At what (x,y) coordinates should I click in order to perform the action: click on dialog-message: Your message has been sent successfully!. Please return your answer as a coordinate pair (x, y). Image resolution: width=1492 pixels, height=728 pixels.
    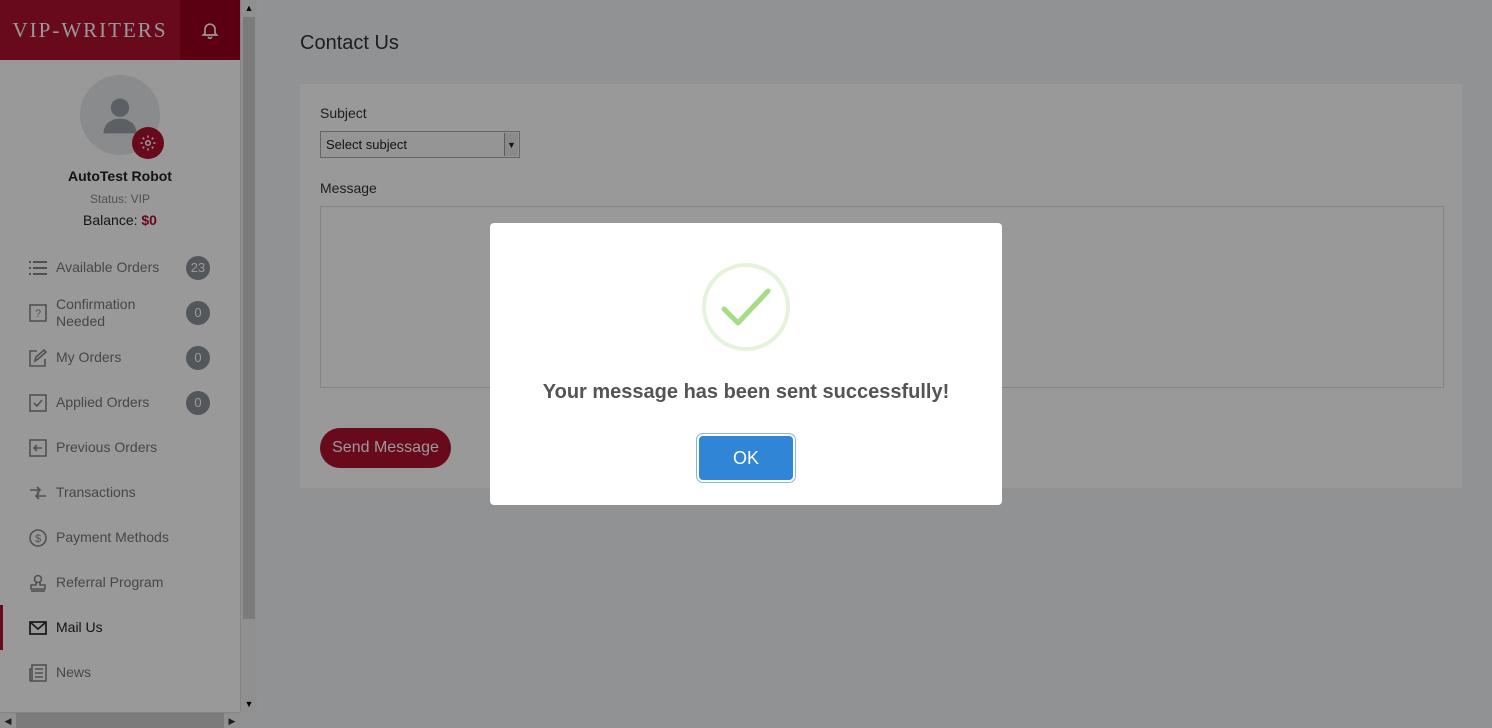
    Looking at the image, I should click on (746, 392).